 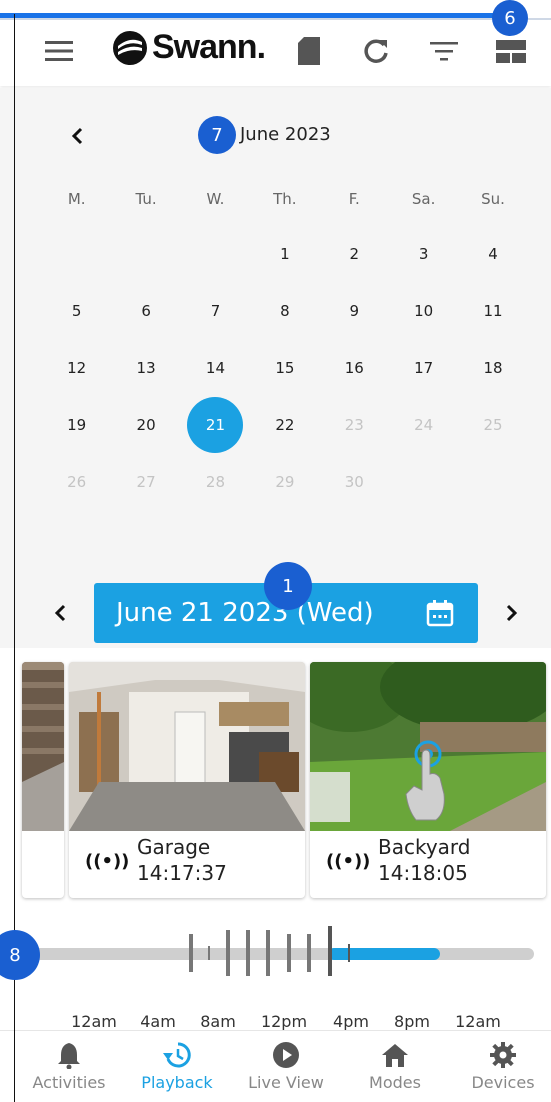 What do you see at coordinates (284, 424) in the screenshot?
I see `calendar-day: 22` at bounding box center [284, 424].